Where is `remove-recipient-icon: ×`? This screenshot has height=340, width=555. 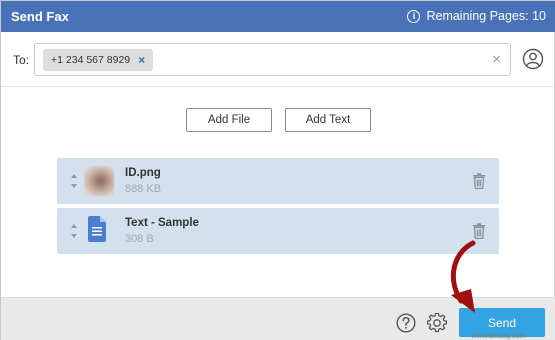
remove-recipient-icon: × is located at coordinates (141, 60).